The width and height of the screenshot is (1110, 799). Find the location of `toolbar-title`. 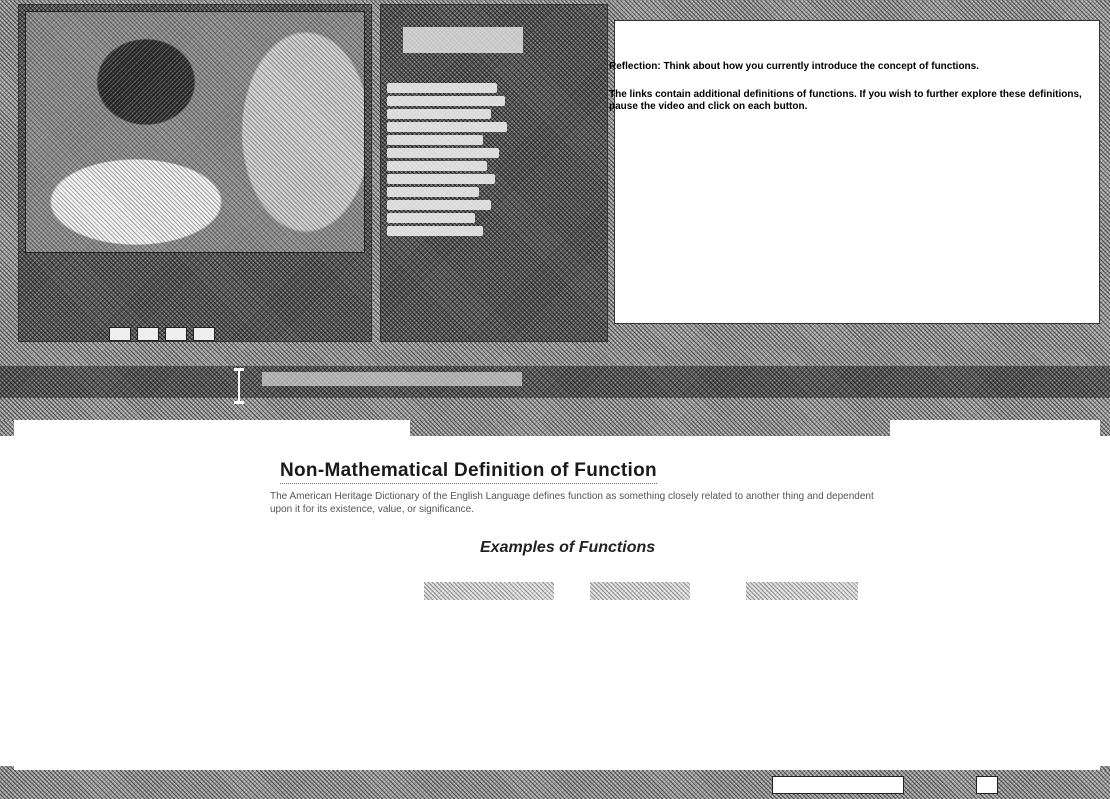

toolbar-title is located at coordinates (392, 379).